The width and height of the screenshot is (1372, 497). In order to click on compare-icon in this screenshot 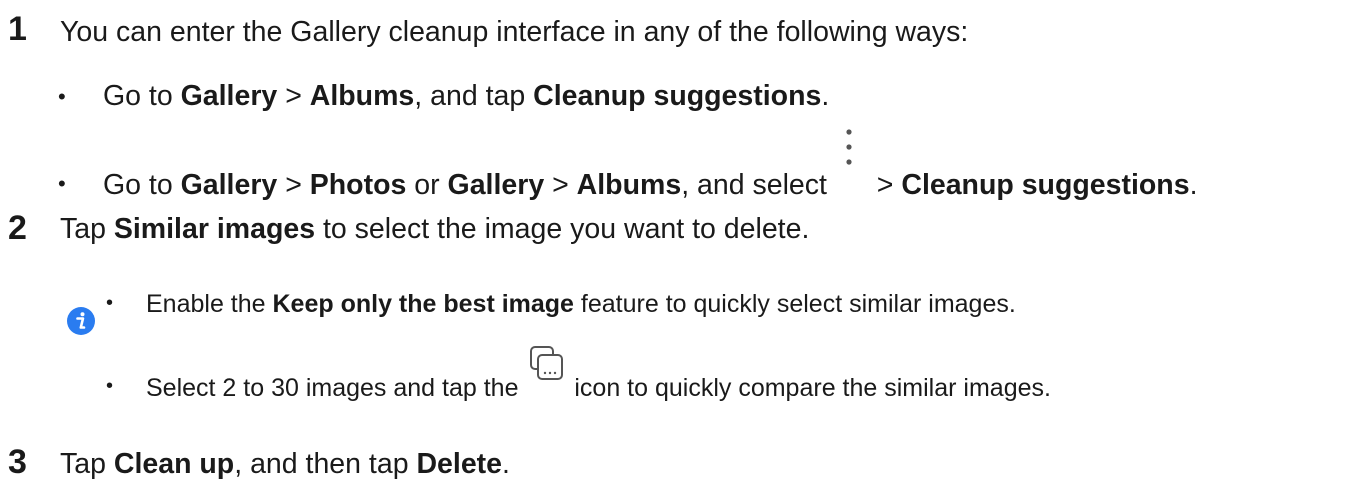, I will do `click(546, 371)`.